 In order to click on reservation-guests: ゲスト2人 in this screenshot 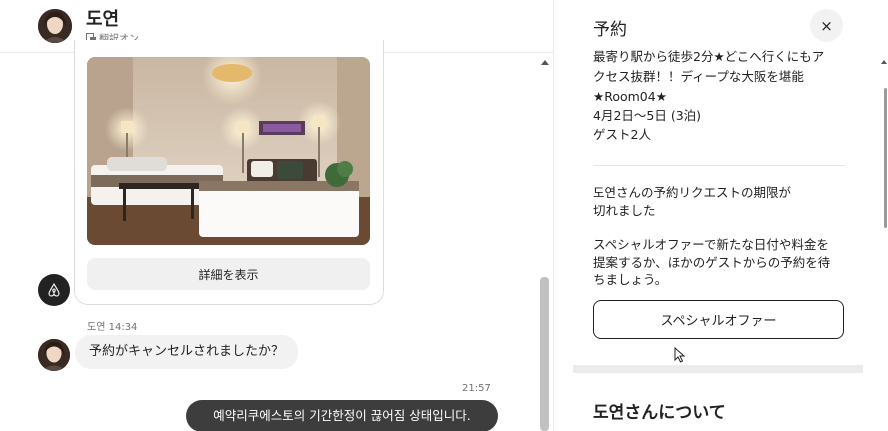, I will do `click(622, 134)`.